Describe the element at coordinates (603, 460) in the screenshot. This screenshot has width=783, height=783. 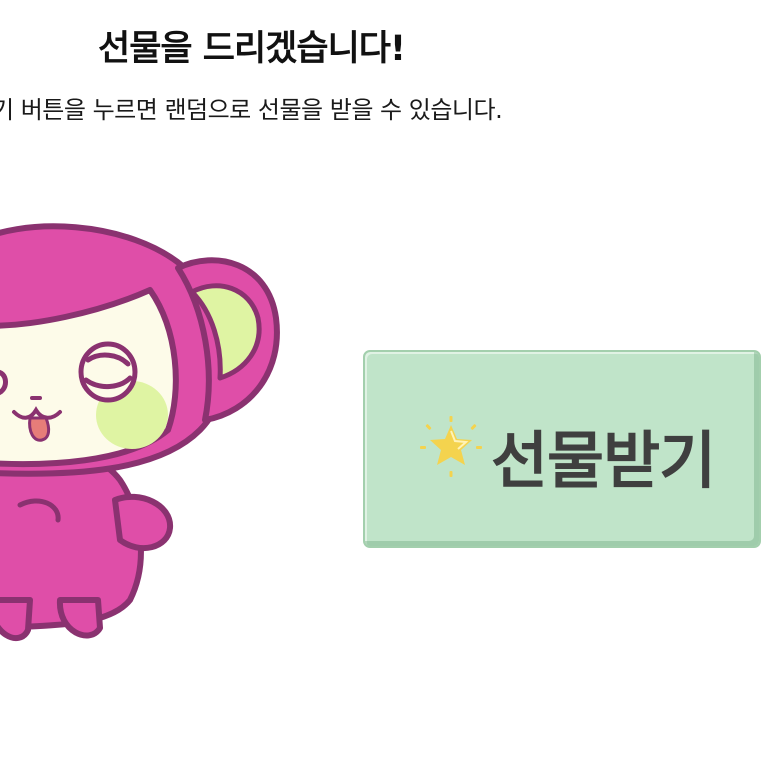
I see `gift-button-label: 선물받기` at that location.